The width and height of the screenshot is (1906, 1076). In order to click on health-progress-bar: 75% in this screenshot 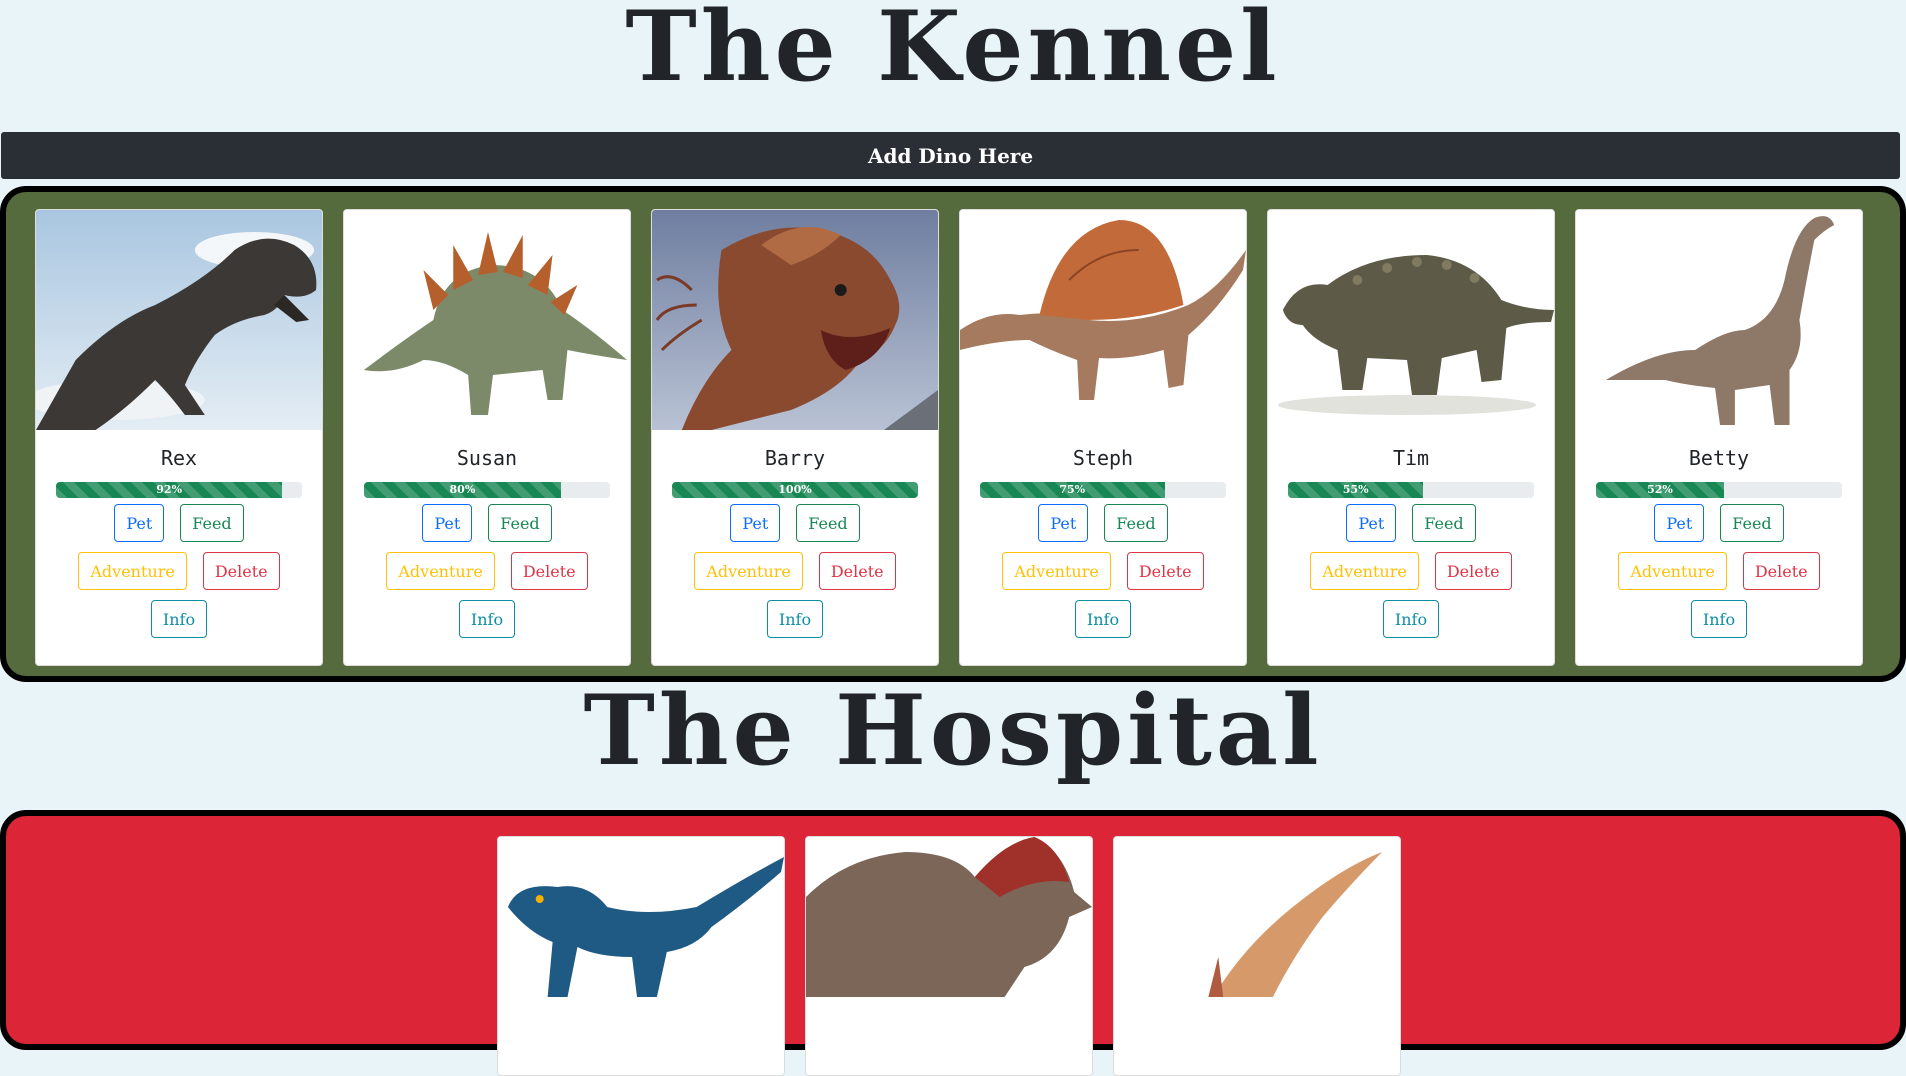, I will do `click(1072, 490)`.